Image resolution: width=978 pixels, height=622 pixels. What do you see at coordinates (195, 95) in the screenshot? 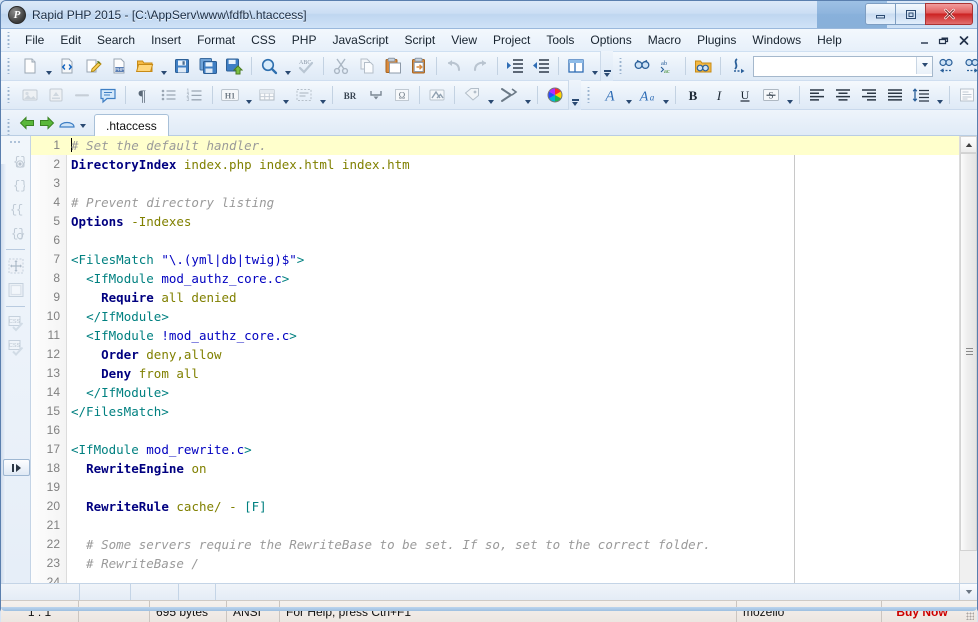
I see `numbered-list-icon: 123` at bounding box center [195, 95].